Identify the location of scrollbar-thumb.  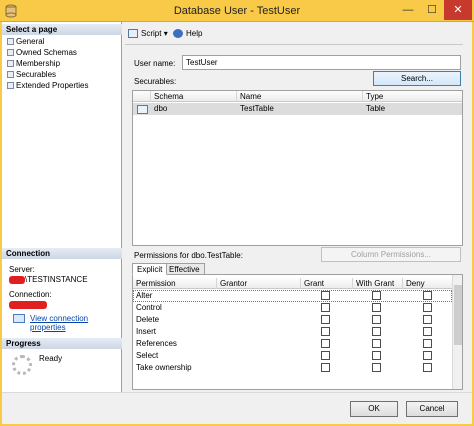
(458, 315).